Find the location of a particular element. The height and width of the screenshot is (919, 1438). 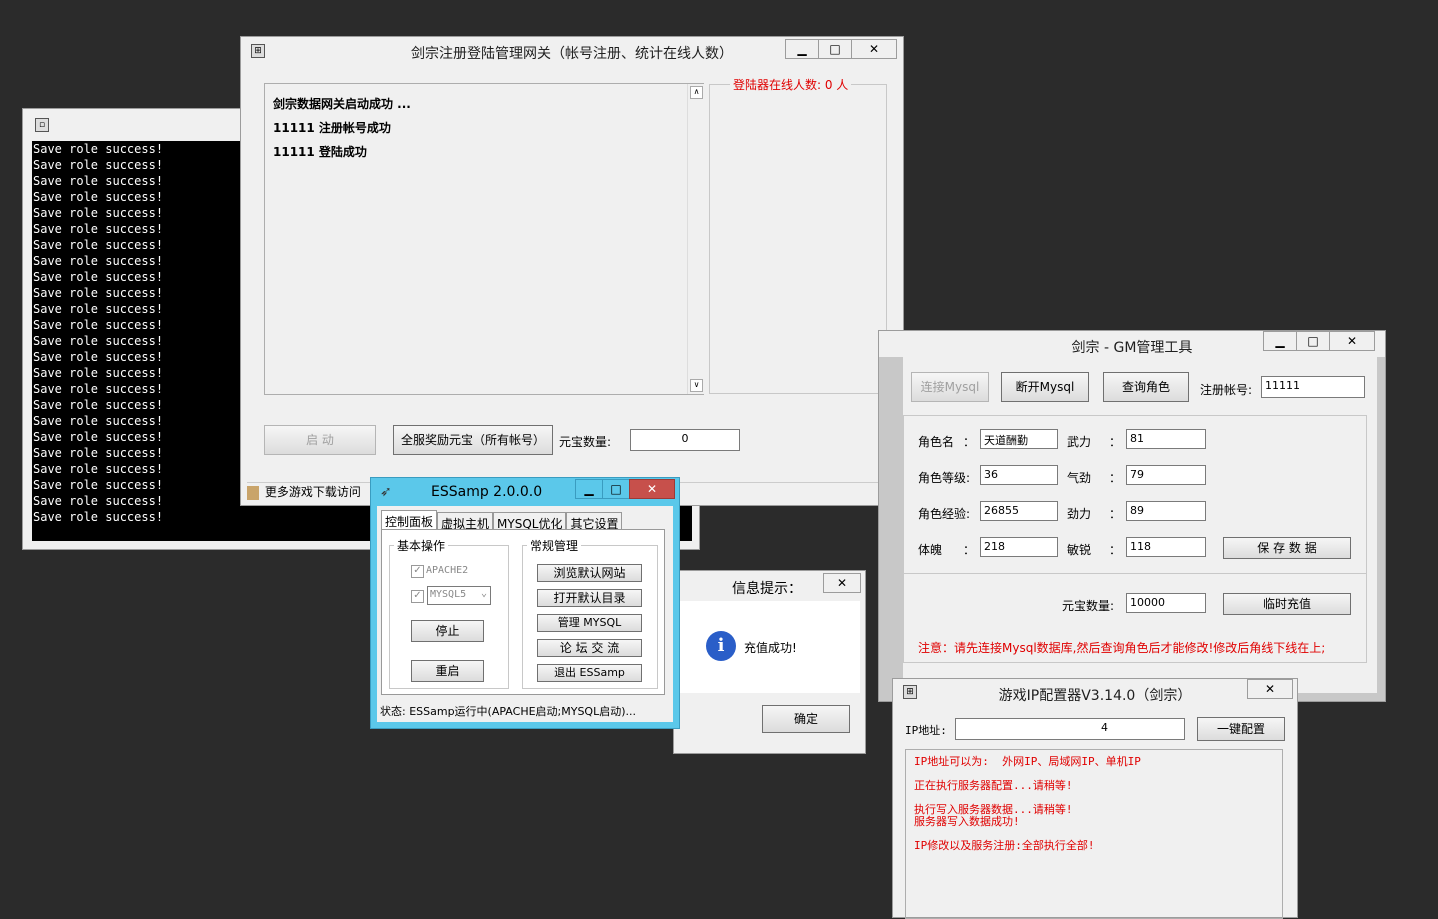

ipconf-title: 游戏IP配置器V3.14.0（剑宗） is located at coordinates (1095, 696).